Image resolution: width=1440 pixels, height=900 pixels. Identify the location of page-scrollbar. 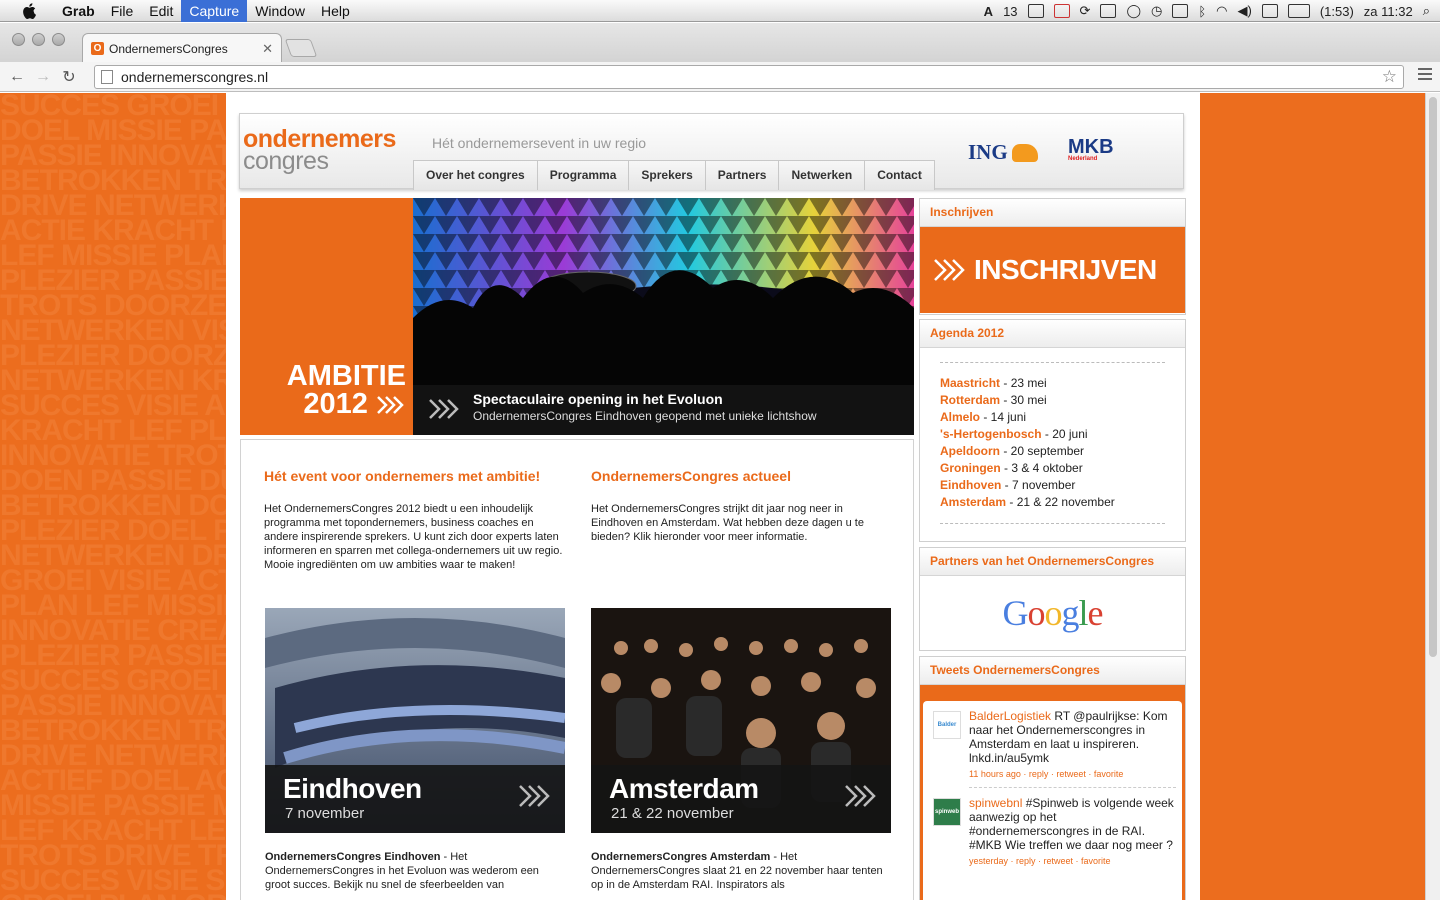
(1432, 496).